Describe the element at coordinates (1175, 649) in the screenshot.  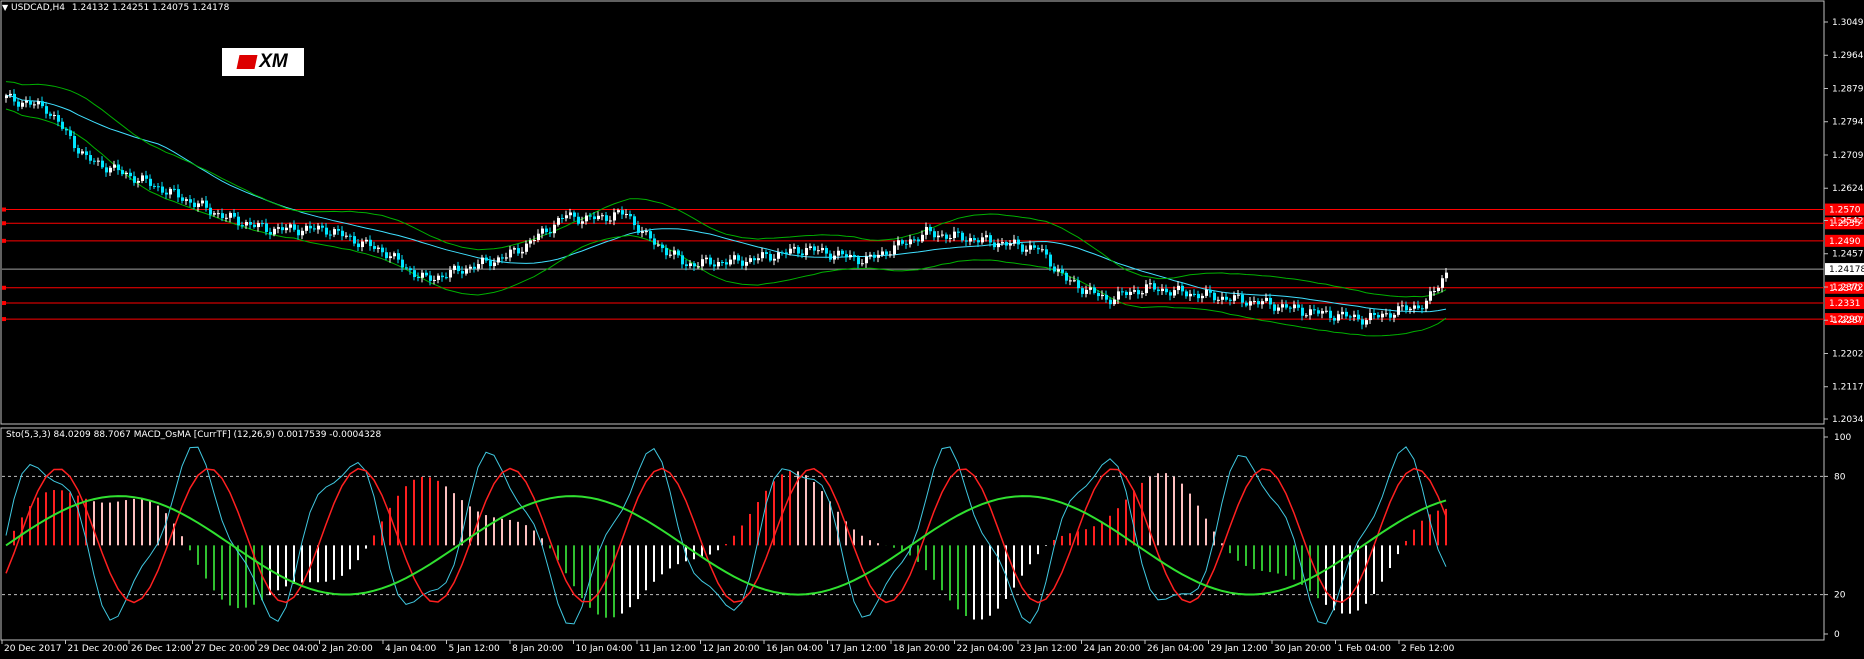
I see `time-tick-label: 26 Jan 04:00` at that location.